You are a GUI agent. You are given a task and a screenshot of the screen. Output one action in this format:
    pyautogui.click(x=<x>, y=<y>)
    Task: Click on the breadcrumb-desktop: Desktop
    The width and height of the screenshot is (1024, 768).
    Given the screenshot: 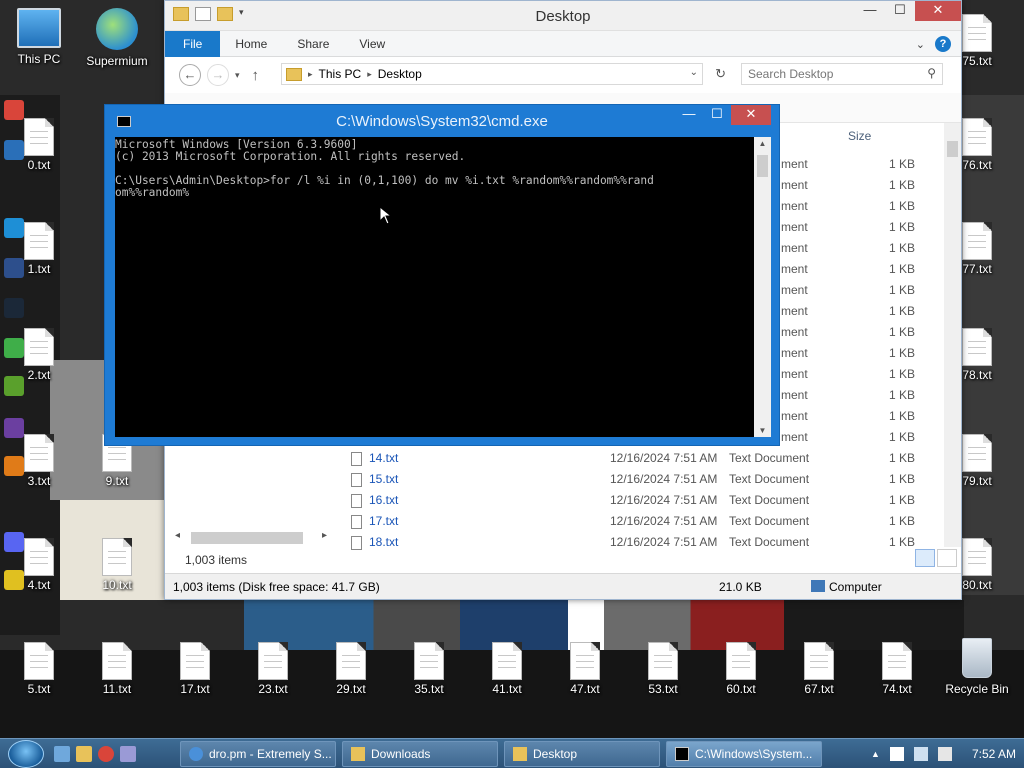 What is the action you would take?
    pyautogui.click(x=400, y=74)
    